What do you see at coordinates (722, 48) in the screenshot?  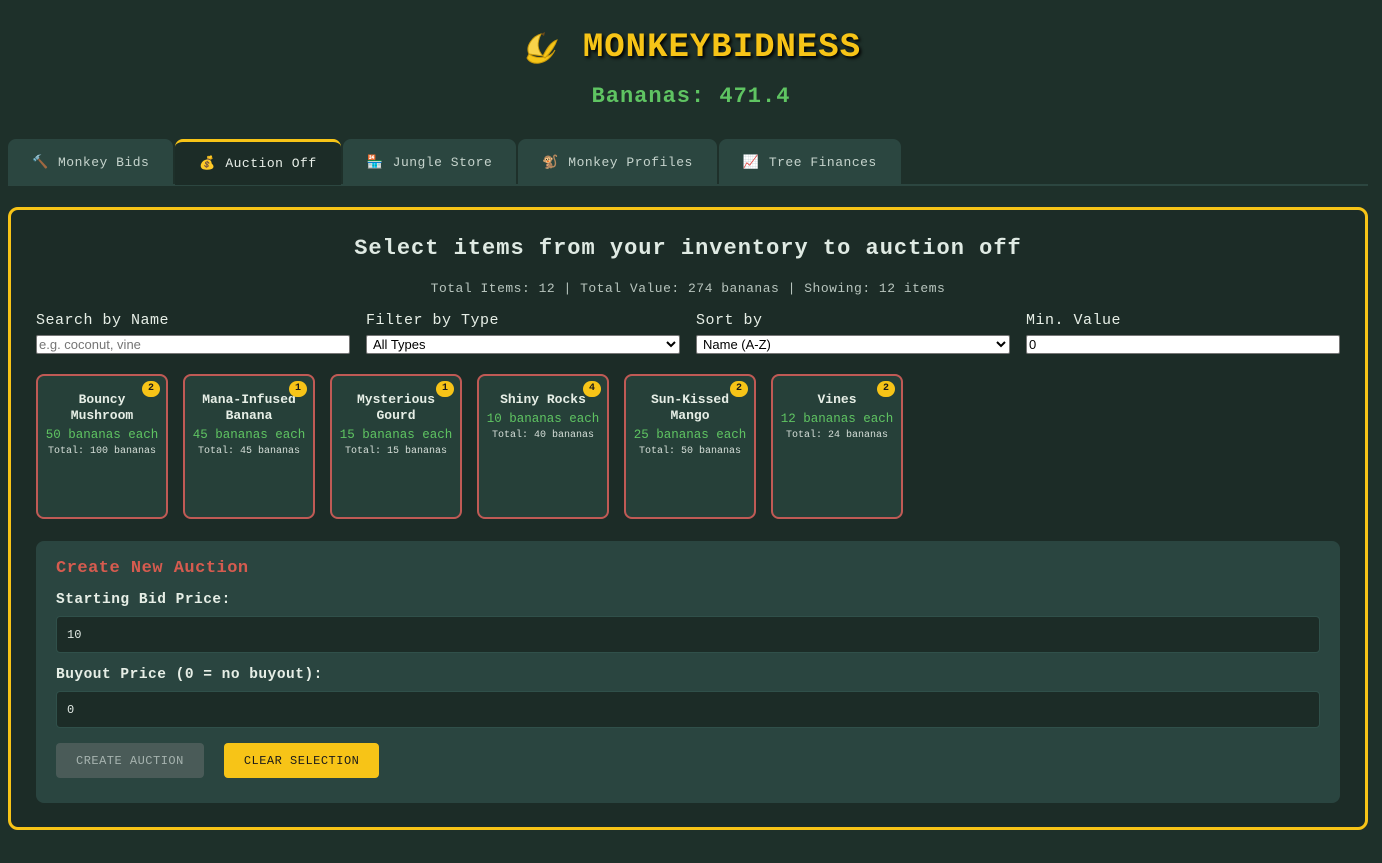 I see `app-title-text: MONKEYBIDNESS` at bounding box center [722, 48].